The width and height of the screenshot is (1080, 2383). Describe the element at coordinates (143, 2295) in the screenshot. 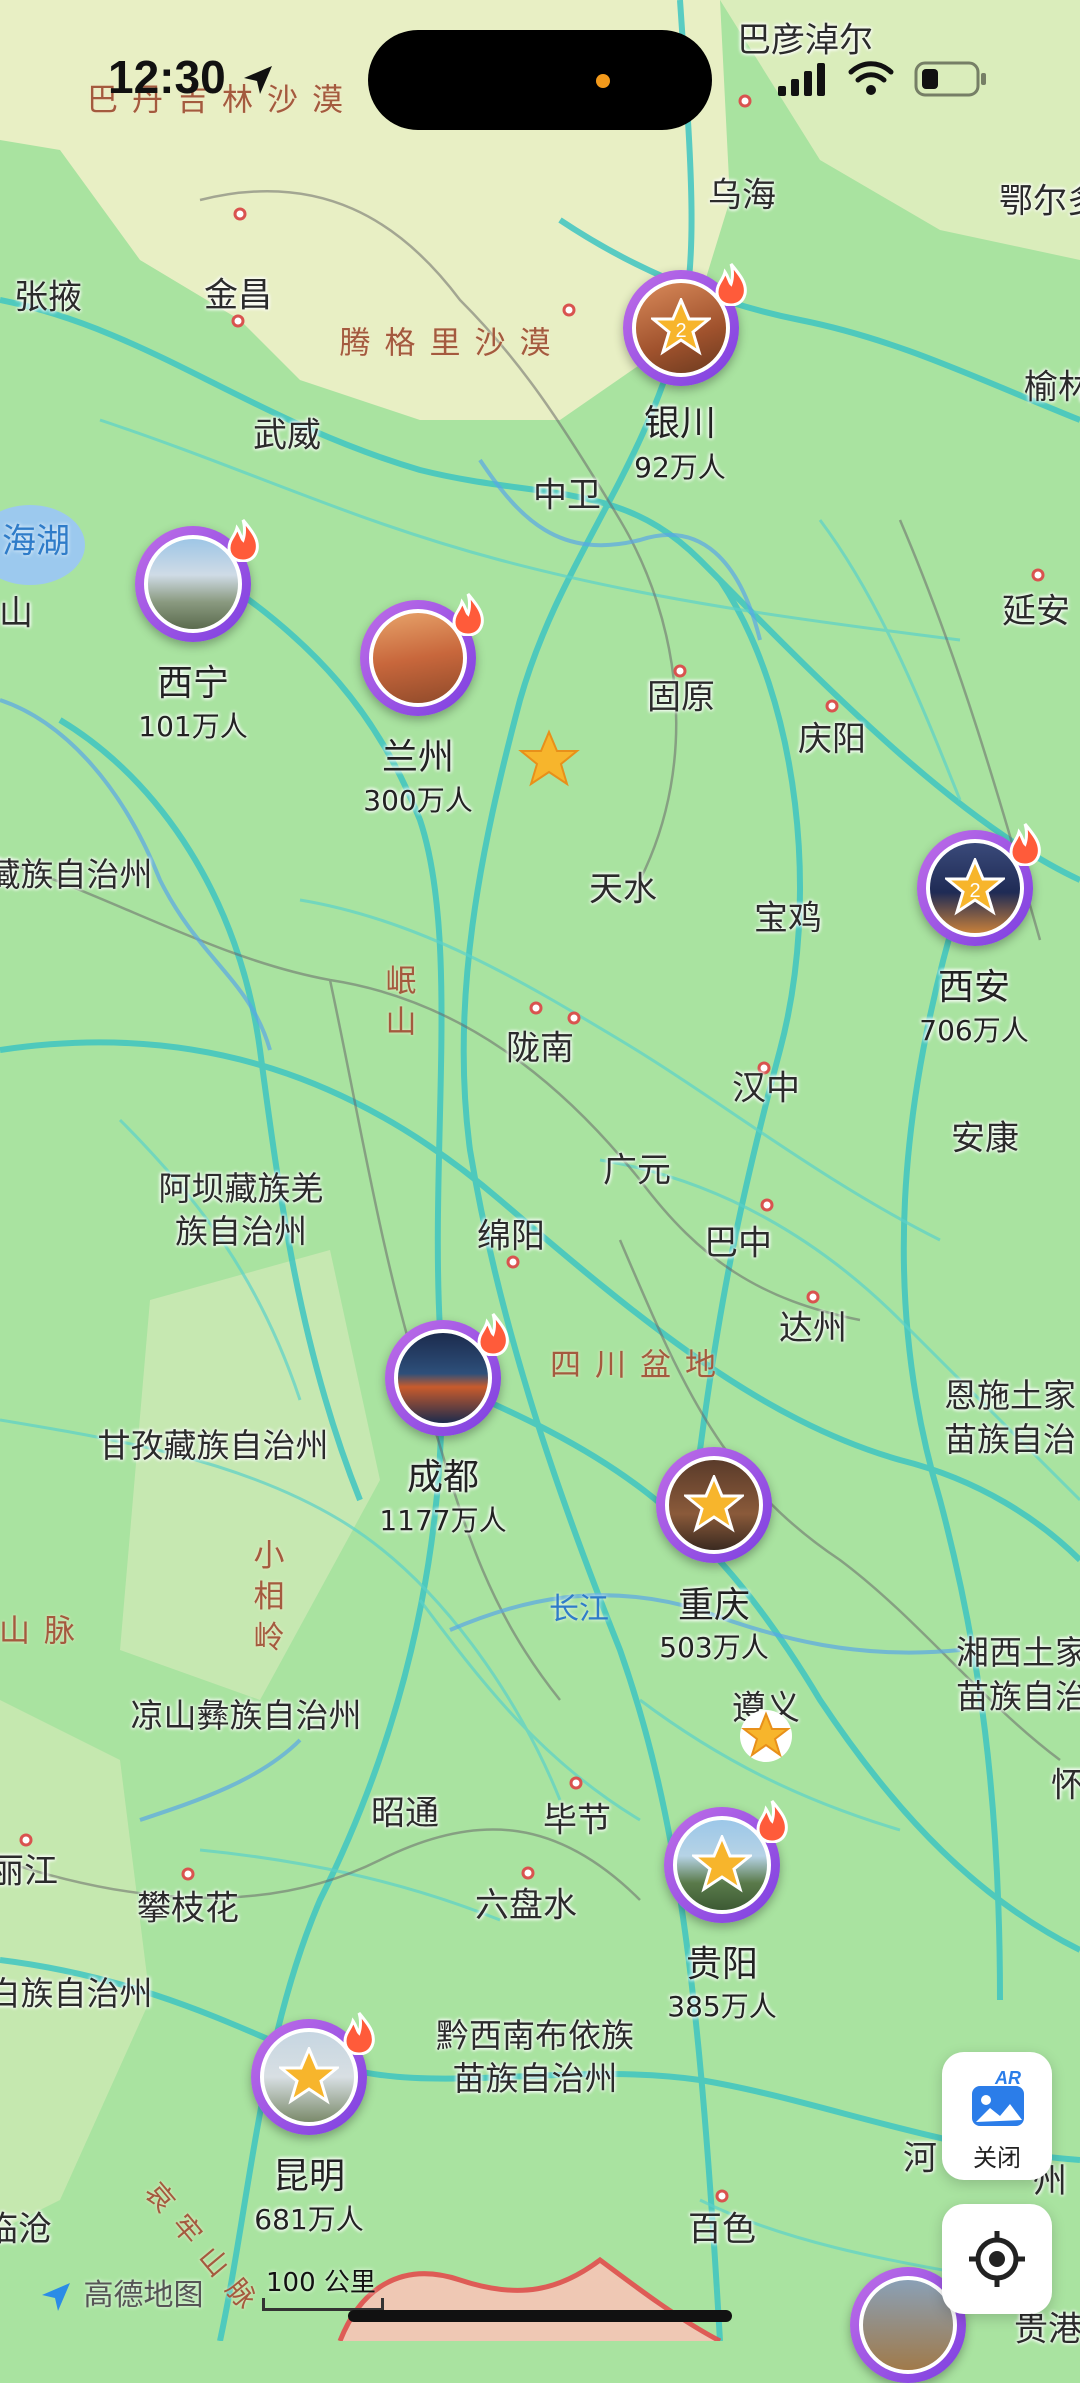

I see `map-provider-name: 高德地图` at that location.